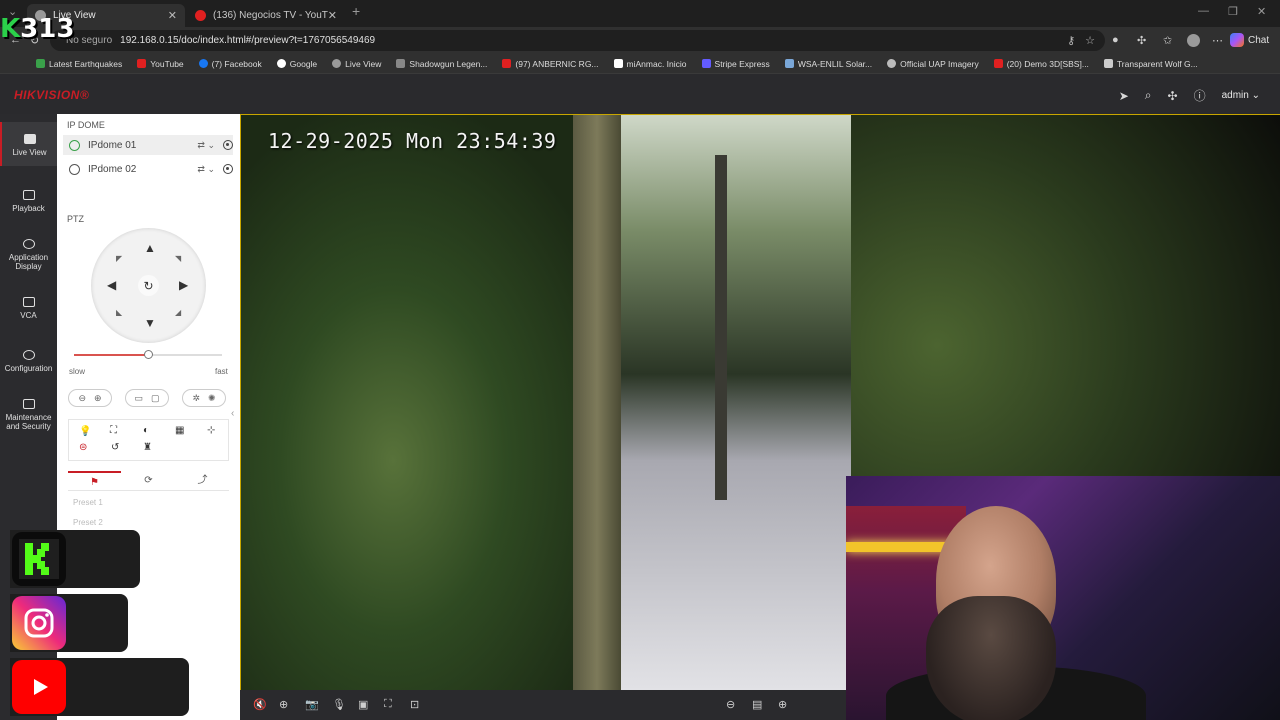 The width and height of the screenshot is (1280, 720). Describe the element at coordinates (28, 201) in the screenshot. I see `nav-playback: Playback` at that location.